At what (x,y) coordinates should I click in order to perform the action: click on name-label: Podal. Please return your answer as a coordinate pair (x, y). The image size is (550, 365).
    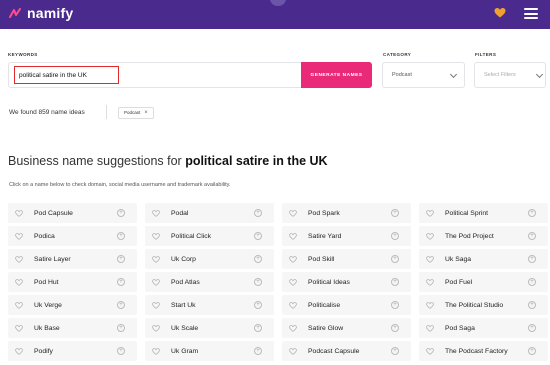
    Looking at the image, I should click on (180, 213).